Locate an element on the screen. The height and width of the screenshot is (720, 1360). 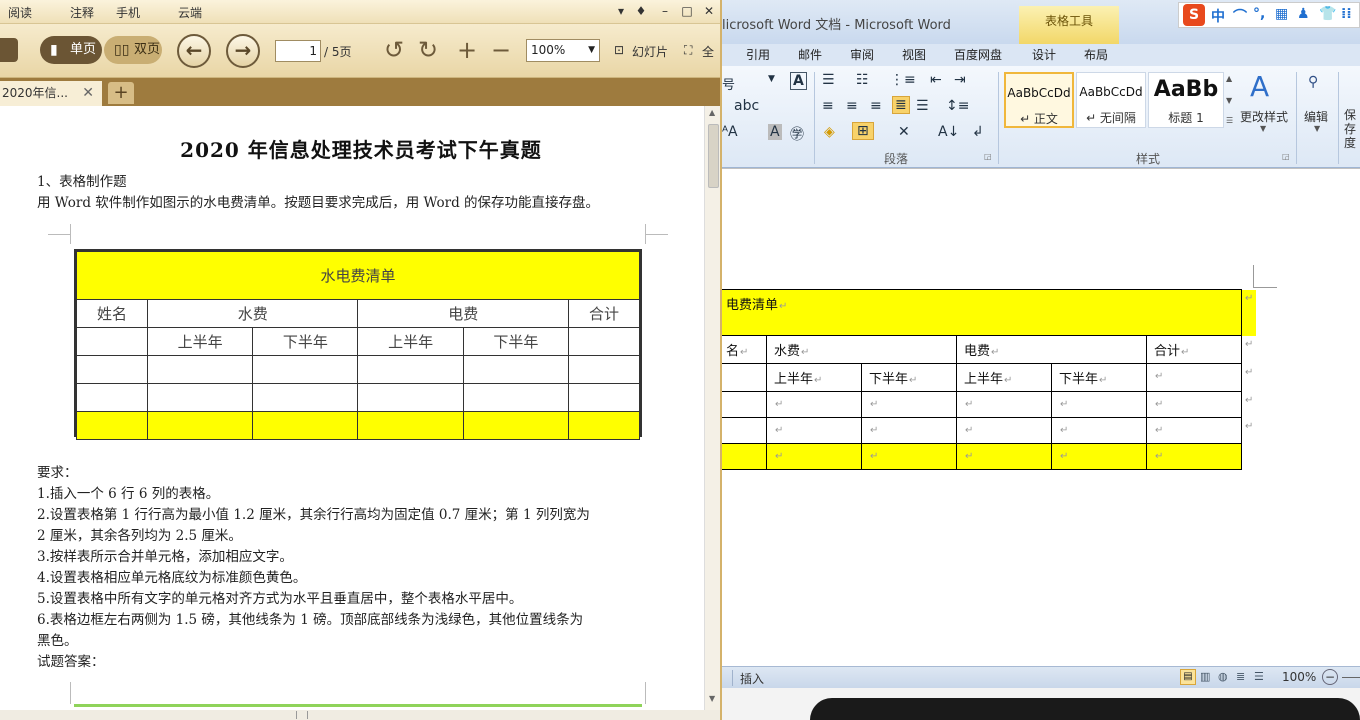
table-title-cell: 电费清单↵ is located at coordinates (982, 312).